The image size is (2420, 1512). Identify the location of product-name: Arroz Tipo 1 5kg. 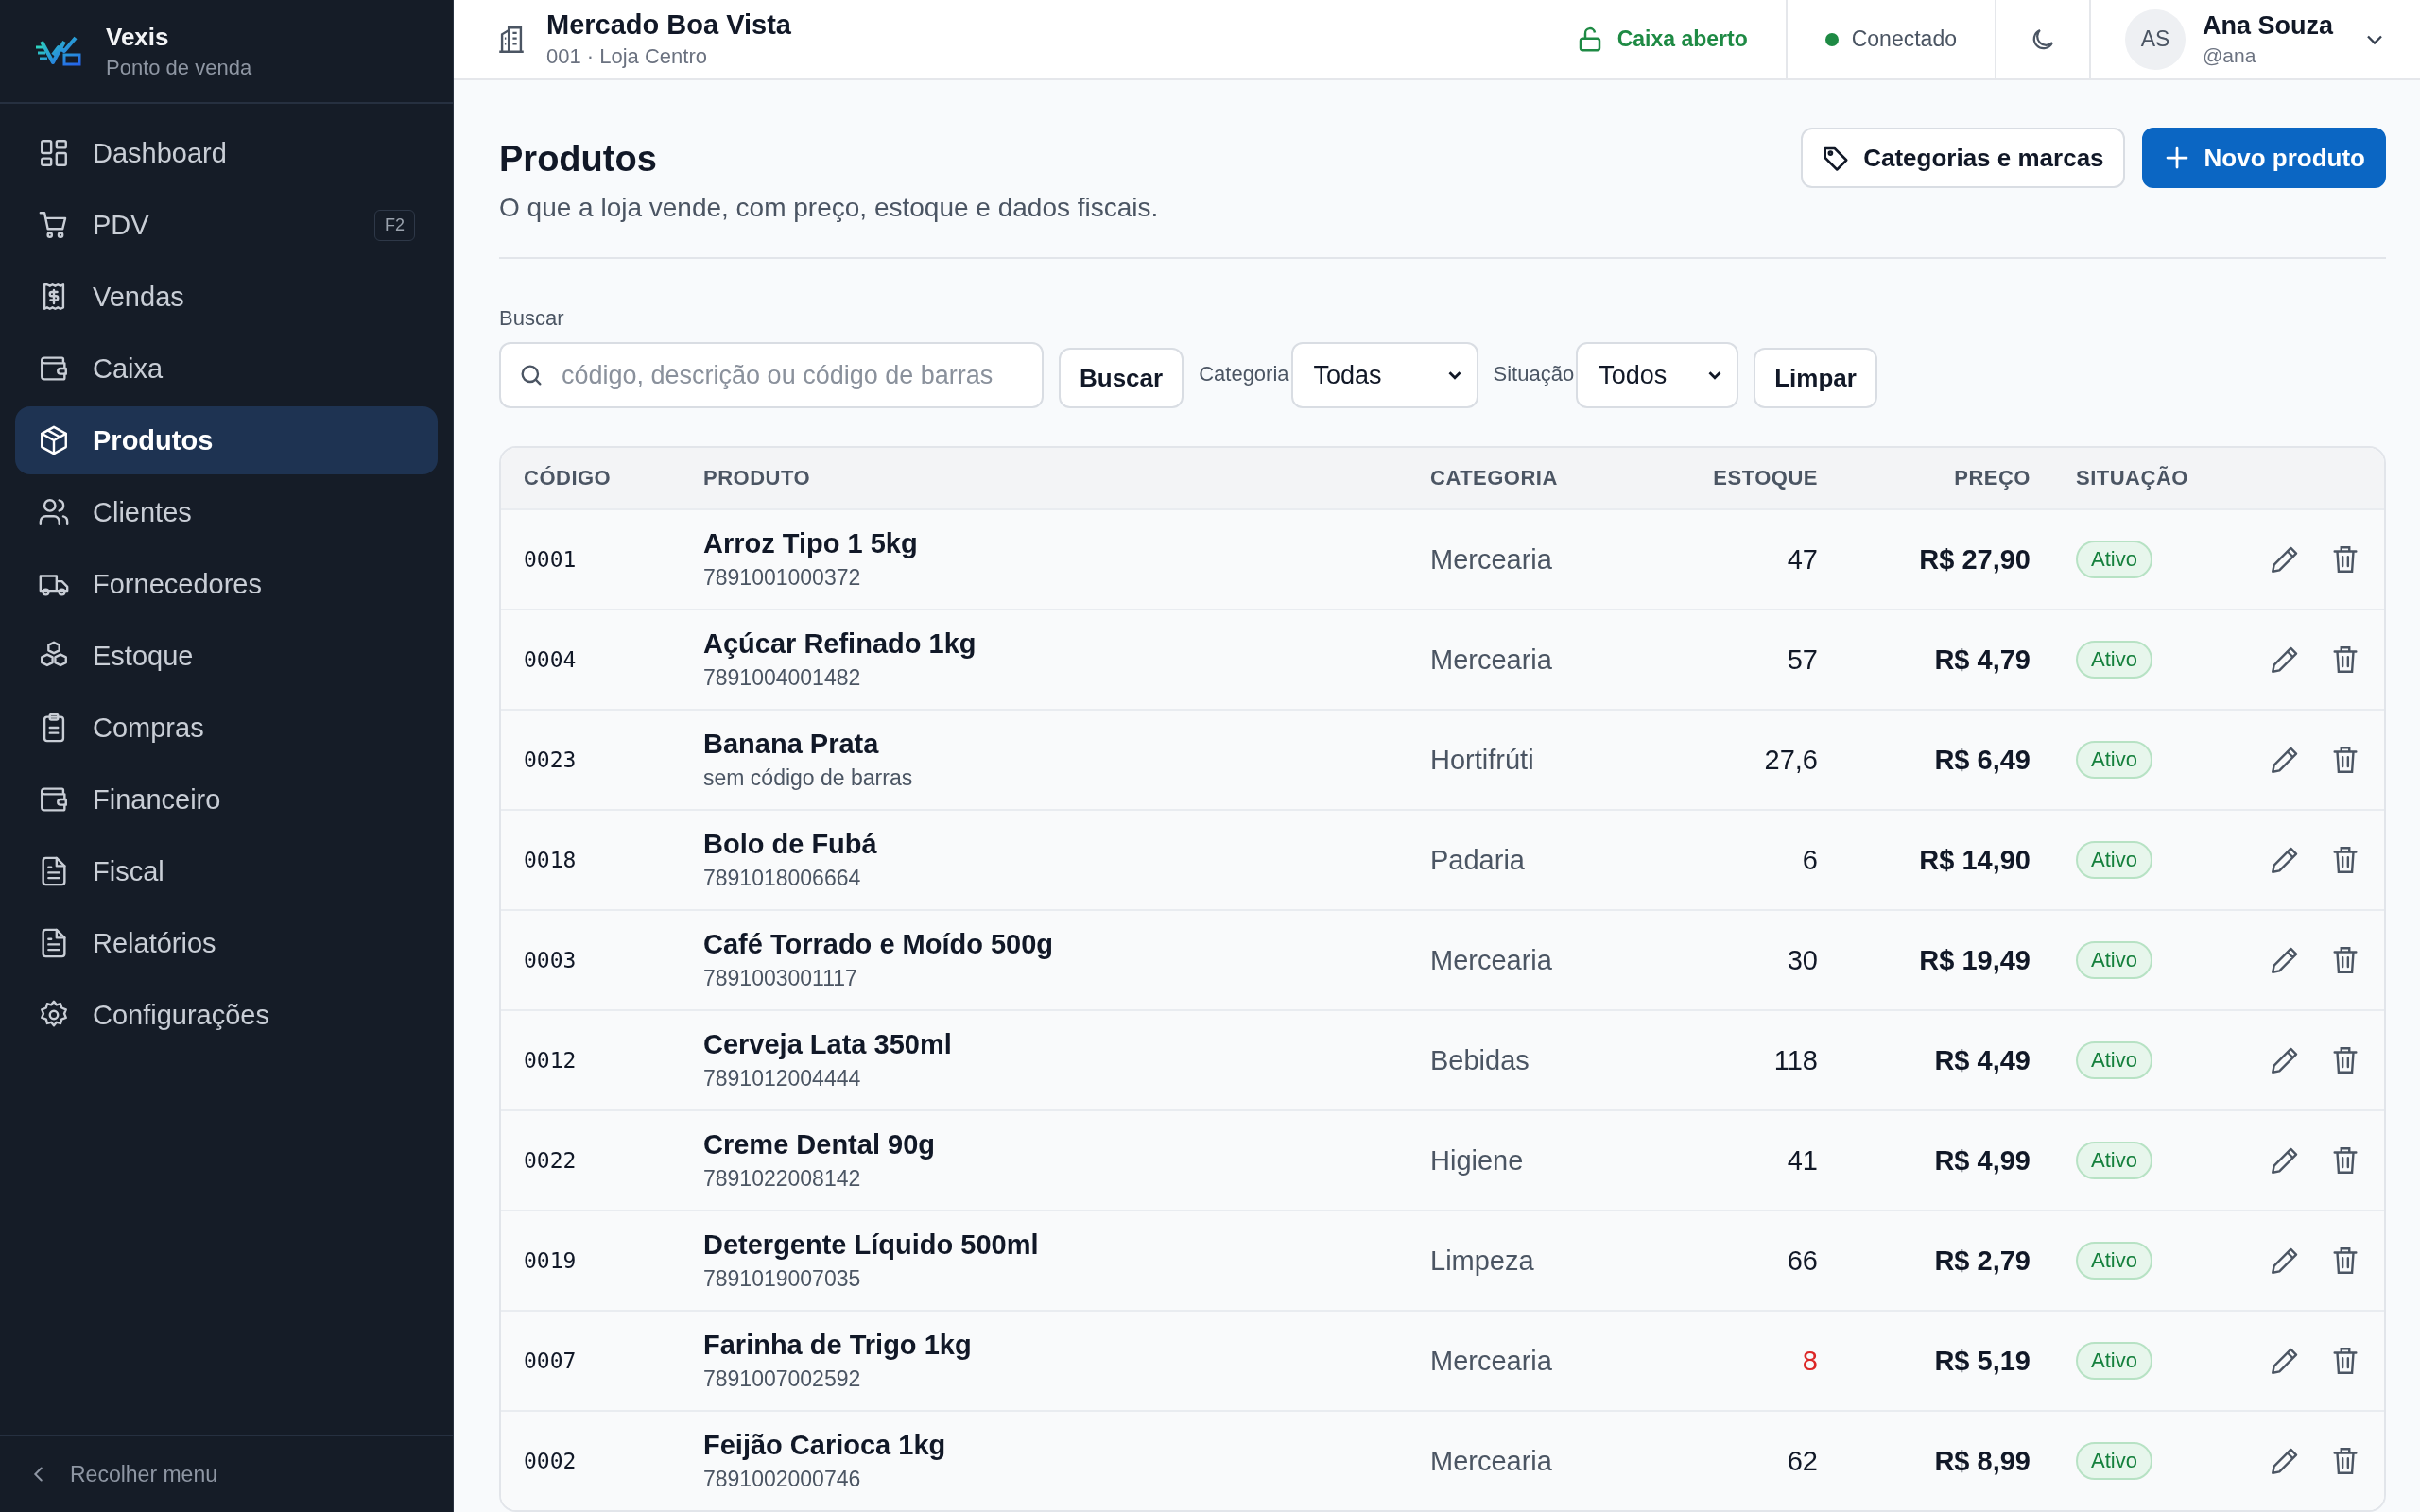
(811, 543).